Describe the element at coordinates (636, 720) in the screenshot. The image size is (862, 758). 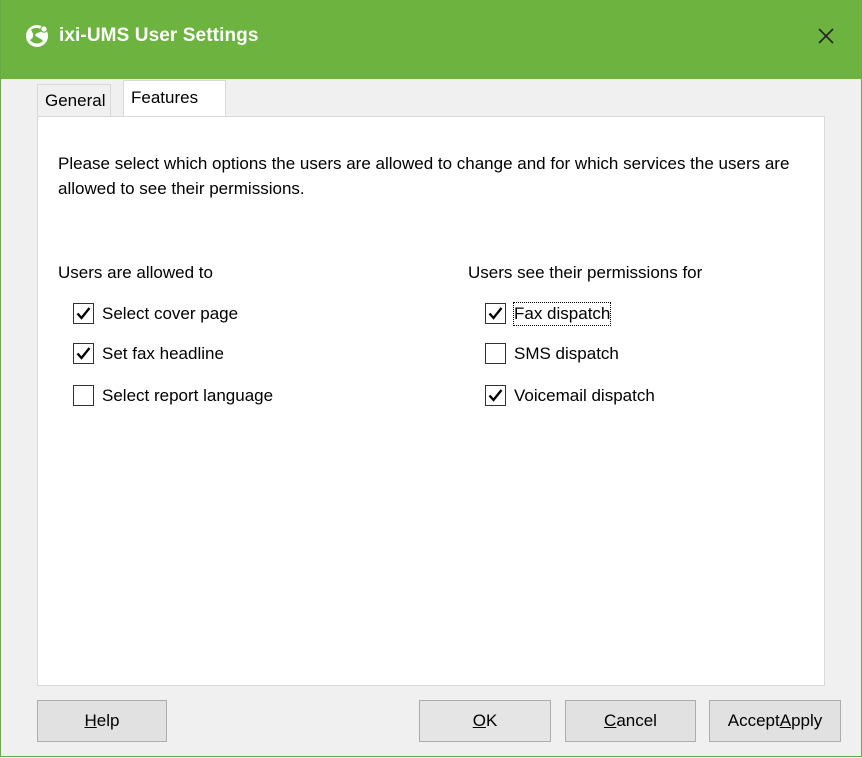
I see `cancel-button-suffix: ancel` at that location.